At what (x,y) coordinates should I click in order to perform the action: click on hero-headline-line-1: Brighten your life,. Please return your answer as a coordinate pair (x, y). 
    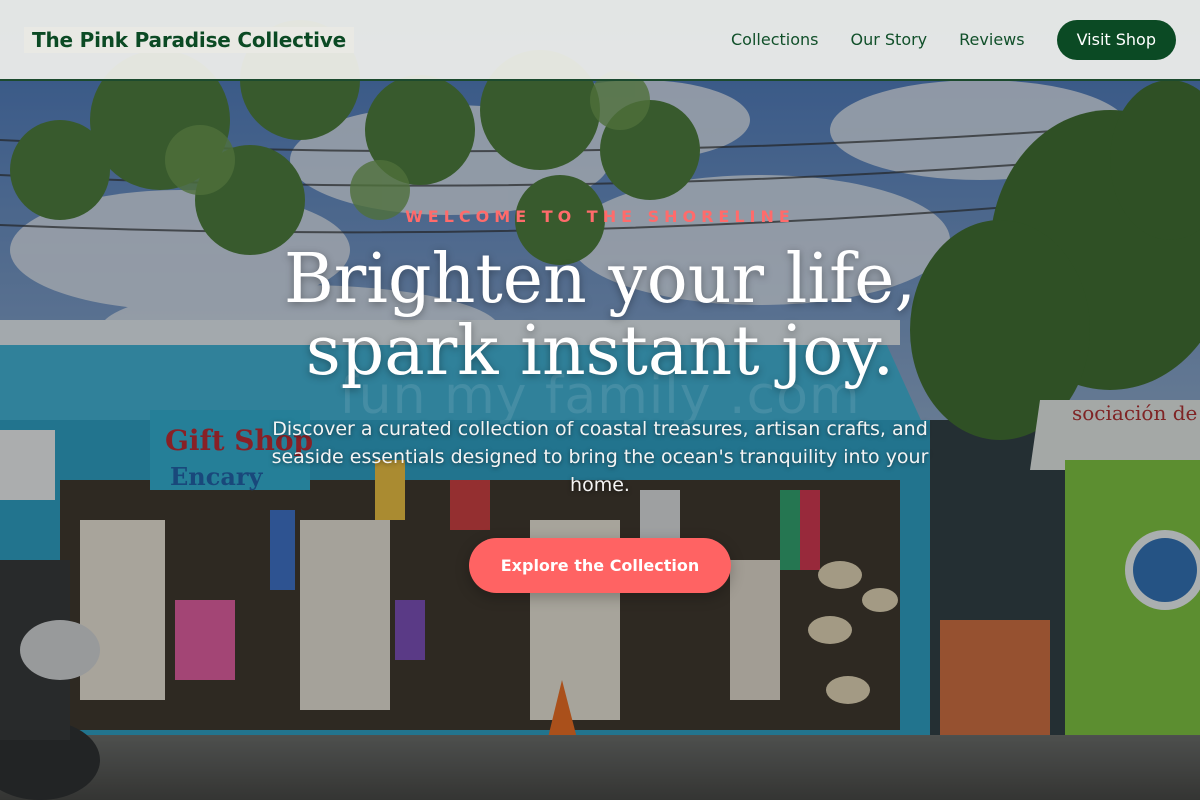
    Looking at the image, I should click on (600, 279).